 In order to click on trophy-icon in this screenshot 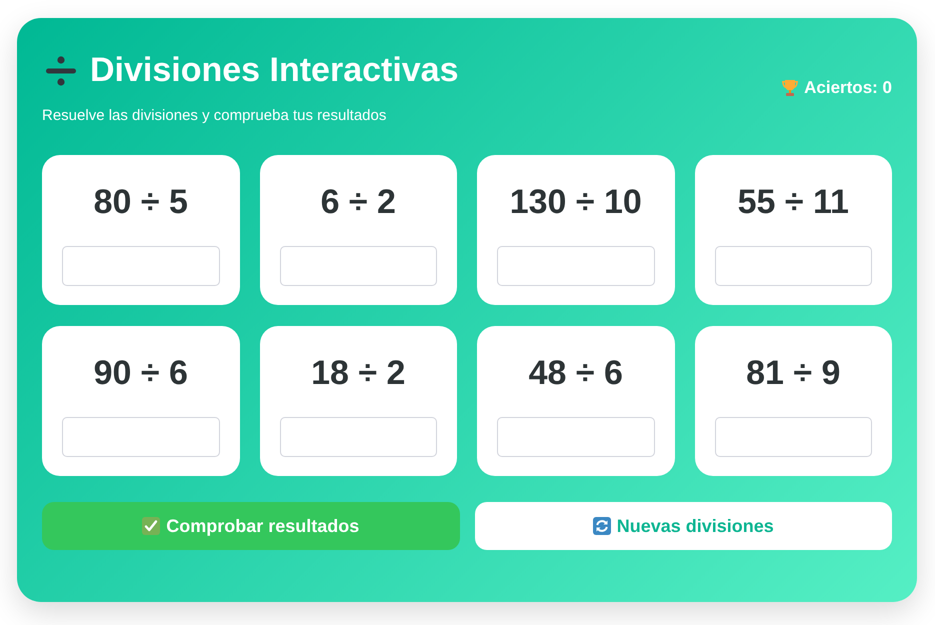, I will do `click(790, 87)`.